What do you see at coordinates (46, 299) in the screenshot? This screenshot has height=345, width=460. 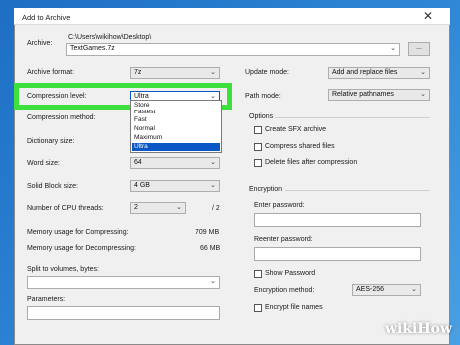 I see `parameters-label: Parameters:` at bounding box center [46, 299].